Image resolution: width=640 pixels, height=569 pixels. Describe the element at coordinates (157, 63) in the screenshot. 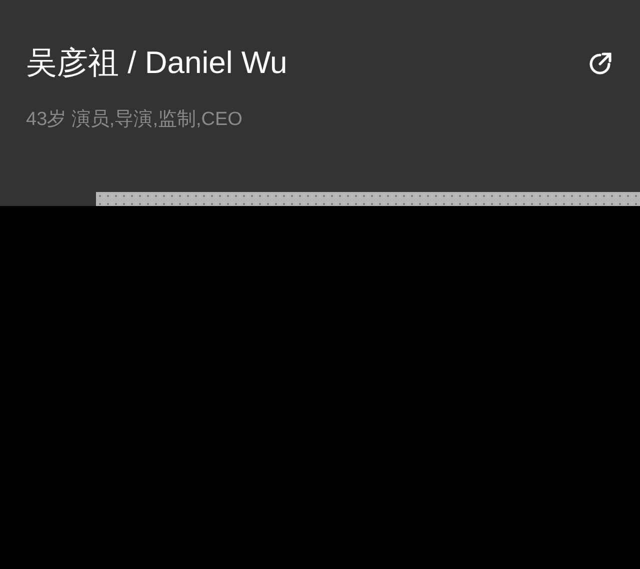

I see `person-name: 吴彦祖 / Daniel Wu` at that location.